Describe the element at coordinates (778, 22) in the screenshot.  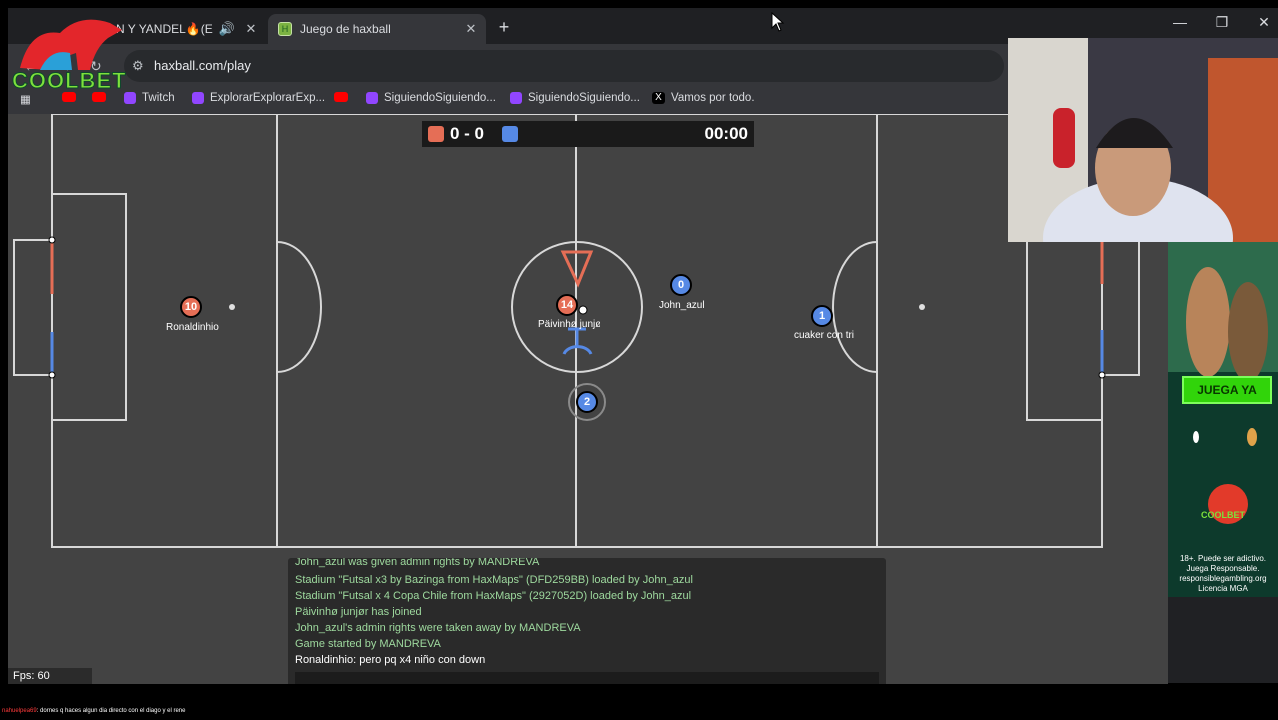
I see `mouse-cursor-icon` at that location.